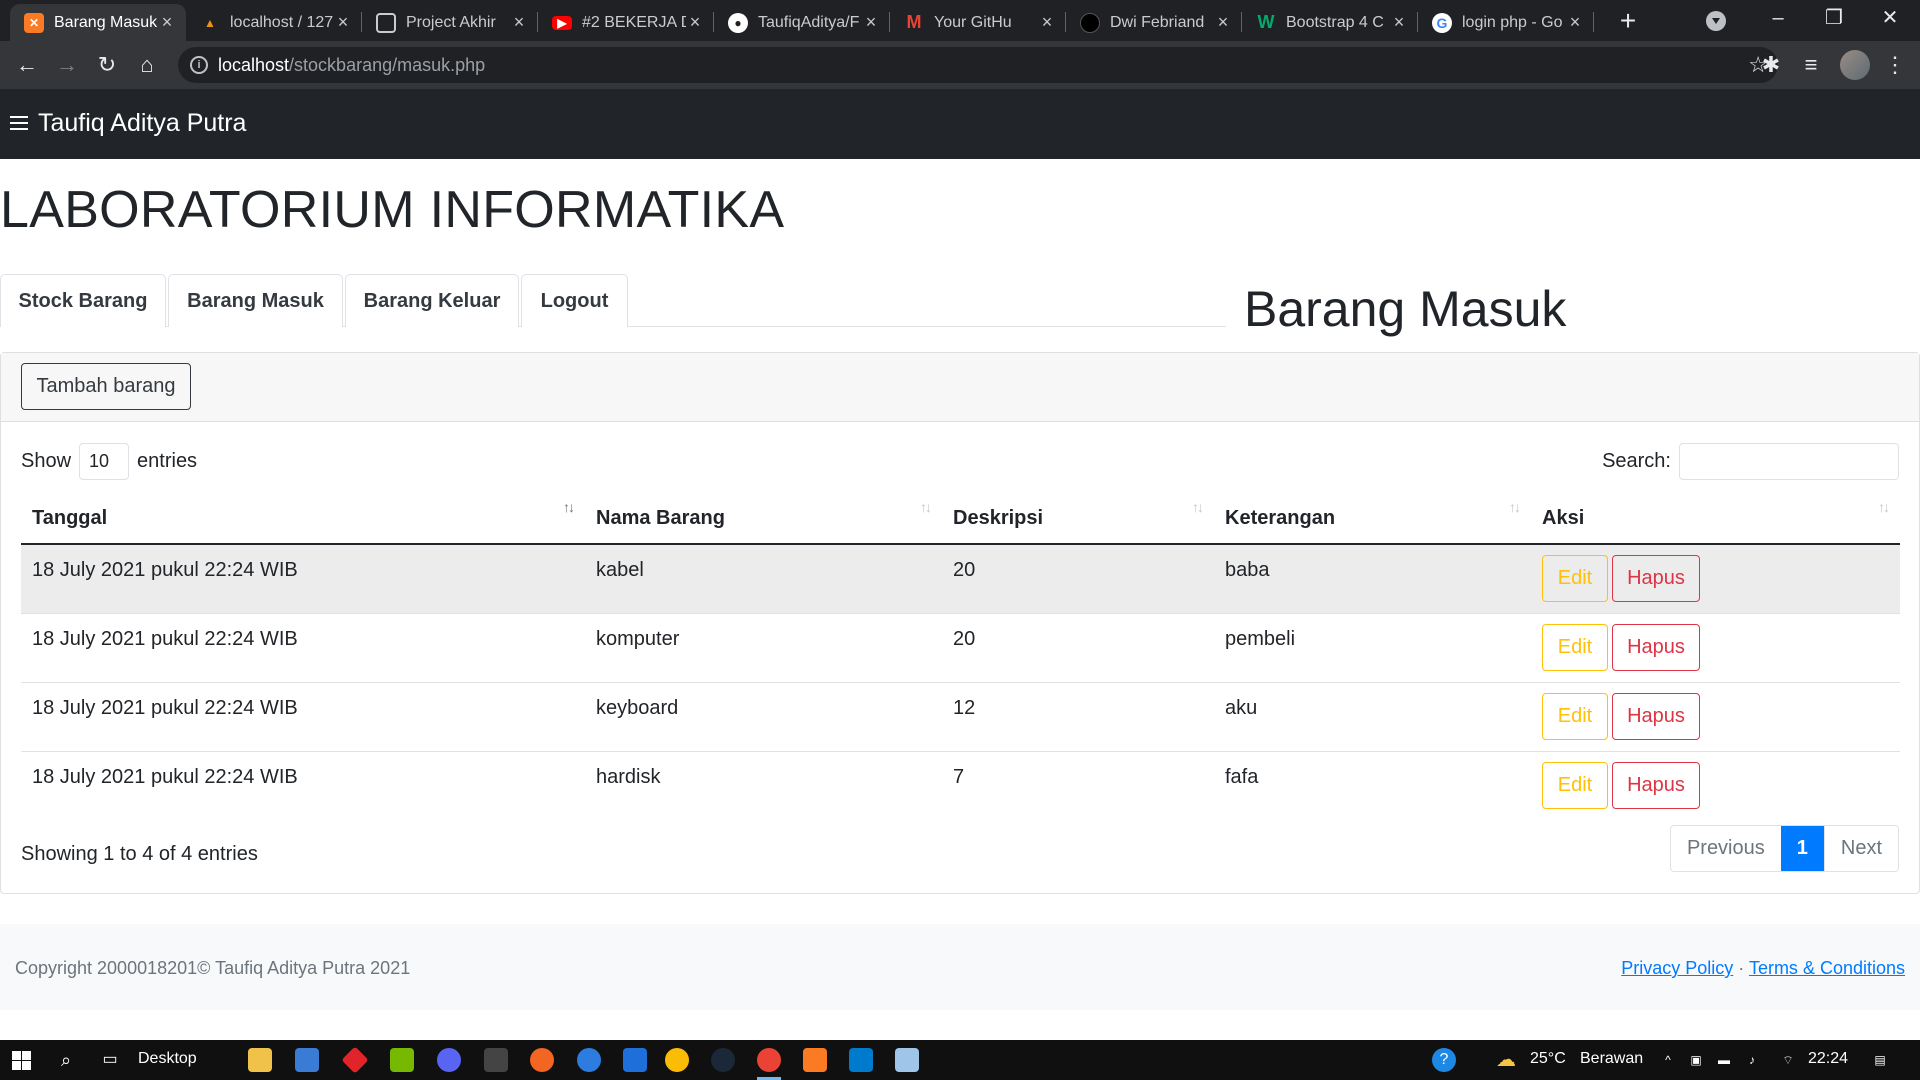 The width and height of the screenshot is (1920, 1080). Describe the element at coordinates (1802, 848) in the screenshot. I see `pagination-page-1: 1` at that location.